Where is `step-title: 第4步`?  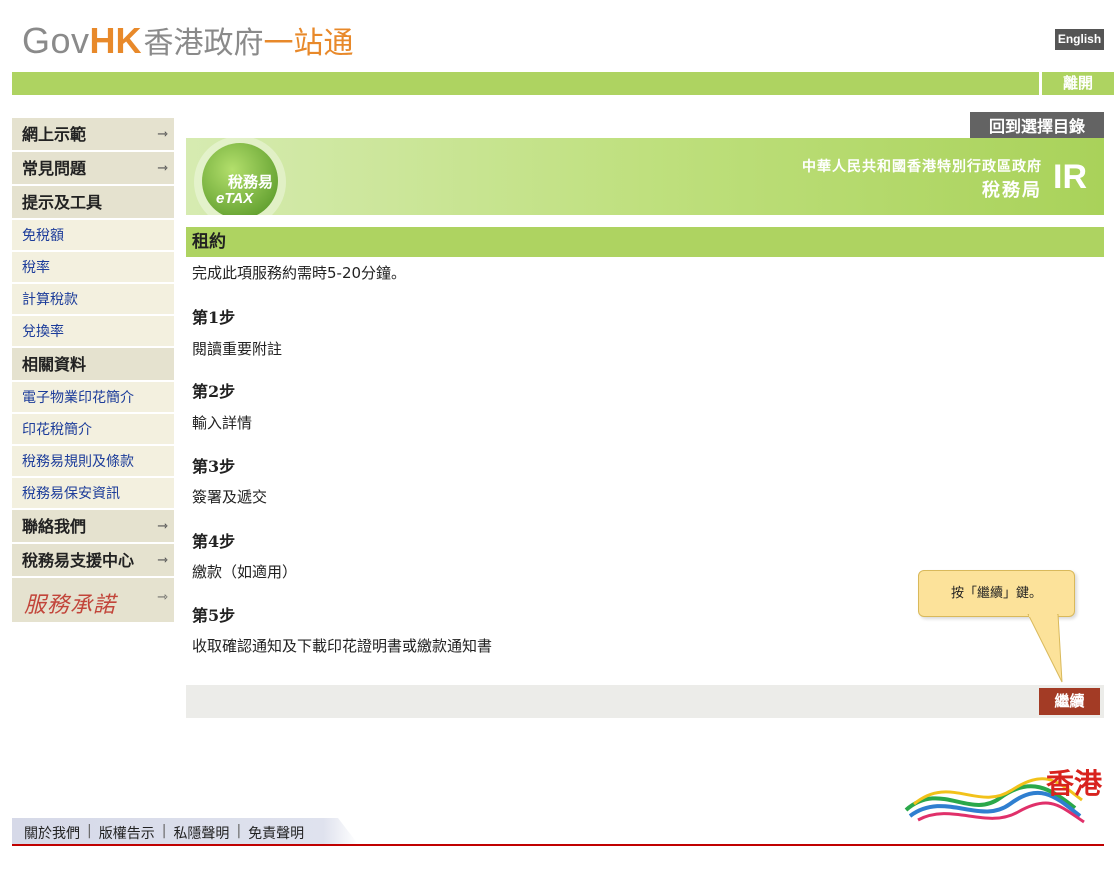 step-title: 第4步 is located at coordinates (214, 541).